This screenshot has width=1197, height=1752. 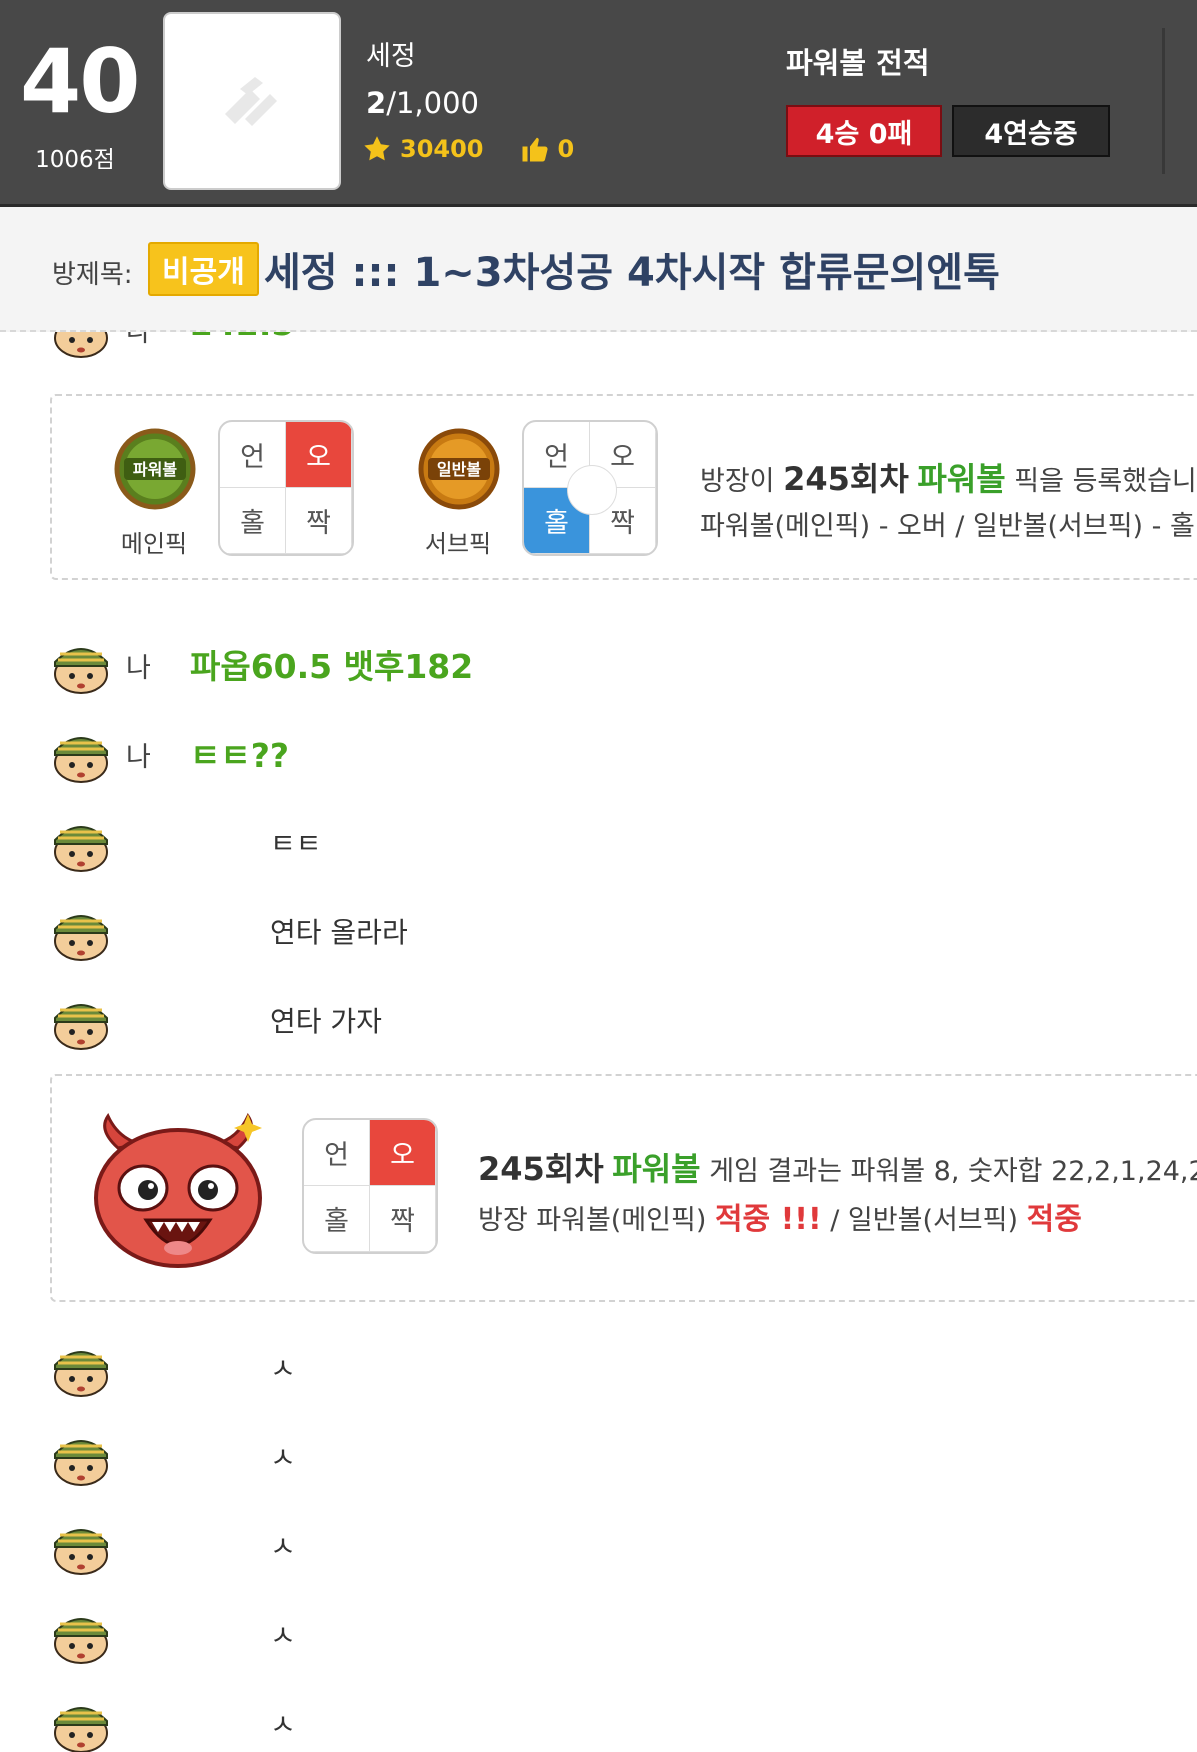 I want to click on chat-message: 나 파옵60.5 뱃후182, so click(x=598, y=662).